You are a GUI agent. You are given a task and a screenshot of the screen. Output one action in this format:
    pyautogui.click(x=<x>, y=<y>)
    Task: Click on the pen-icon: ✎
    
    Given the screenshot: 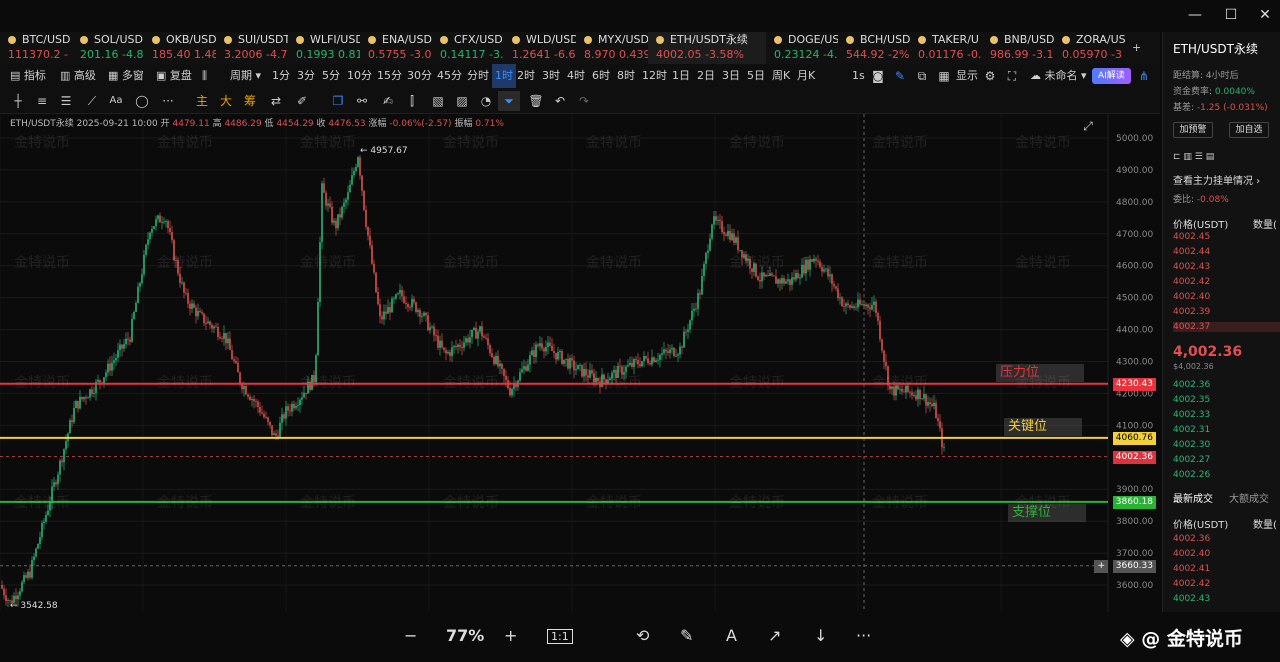 What is the action you would take?
    pyautogui.click(x=900, y=76)
    